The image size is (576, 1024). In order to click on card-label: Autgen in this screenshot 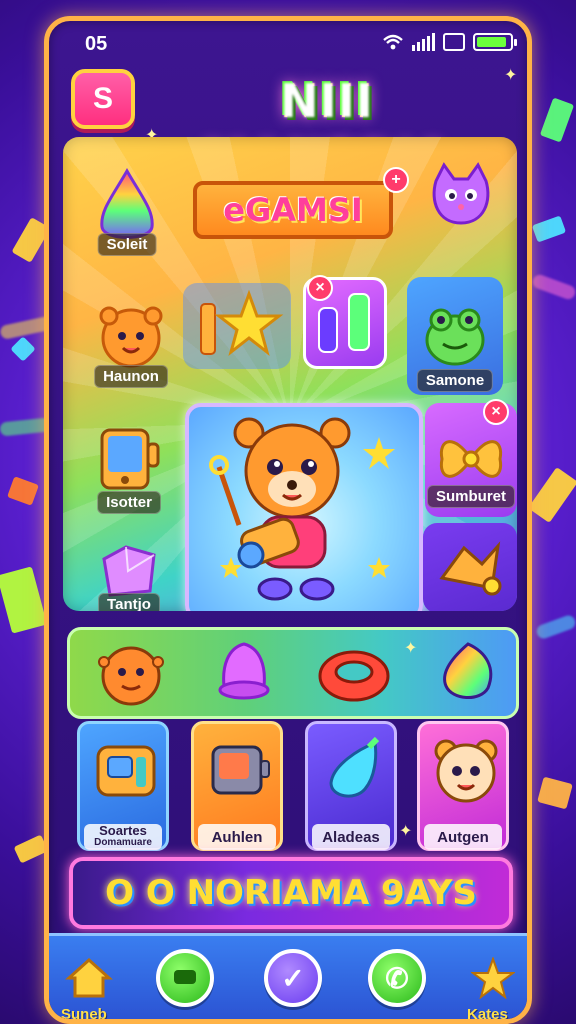, I will do `click(463, 837)`.